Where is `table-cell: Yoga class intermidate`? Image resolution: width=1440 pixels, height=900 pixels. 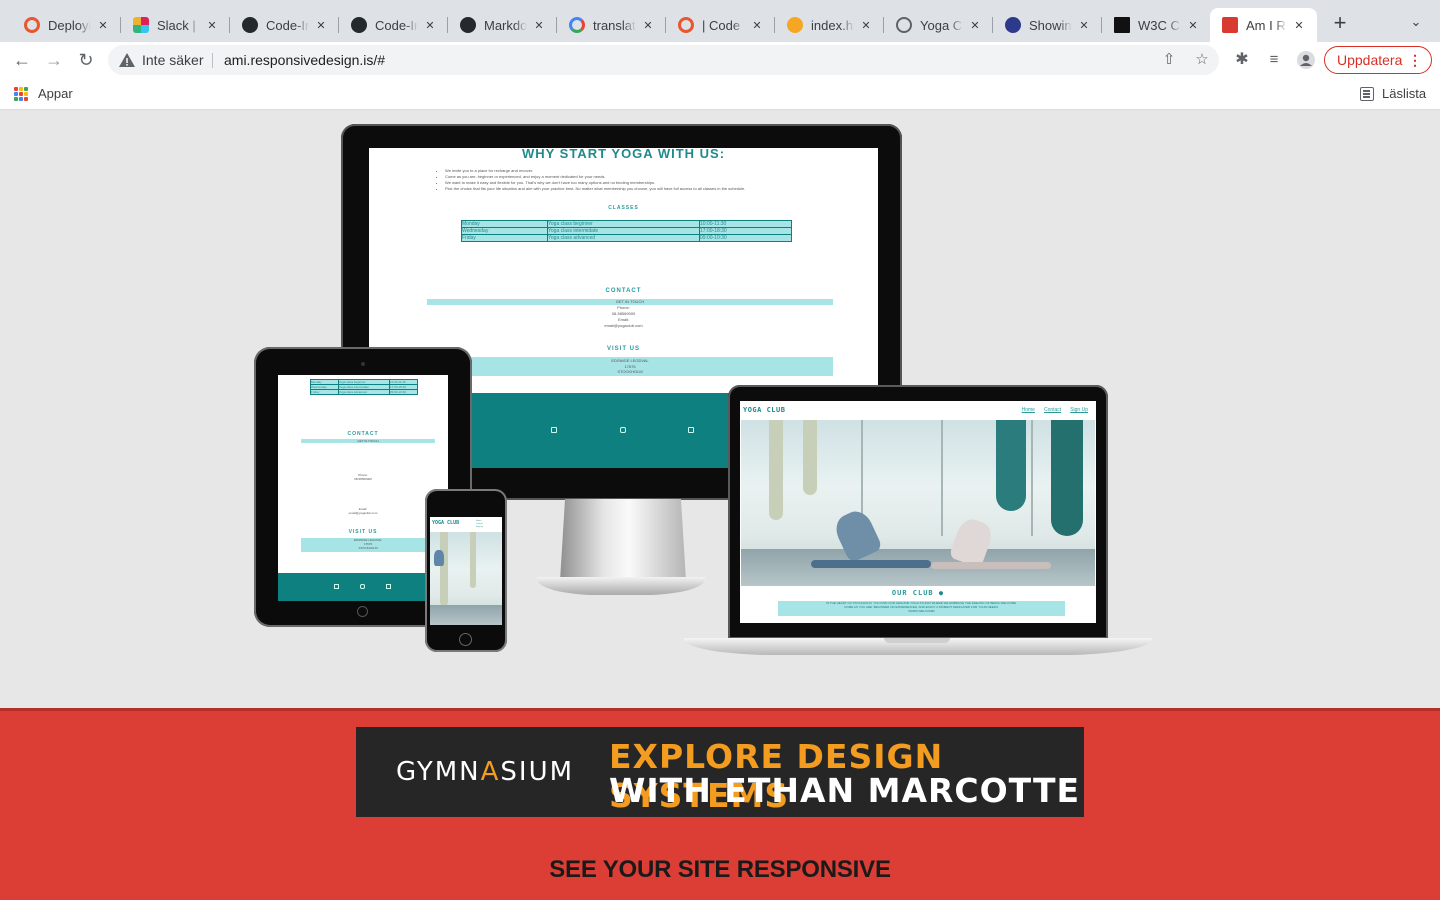 table-cell: Yoga class intermidate is located at coordinates (623, 231).